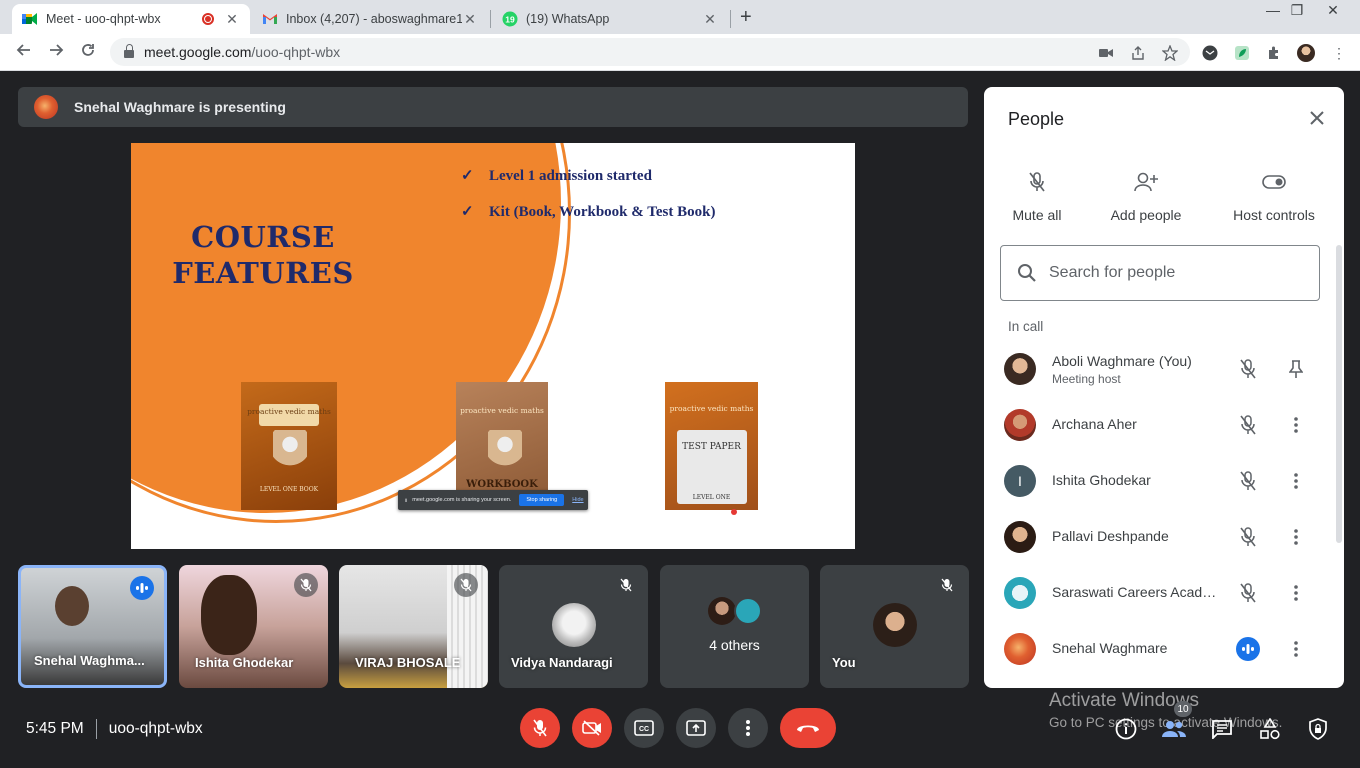  Describe the element at coordinates (1297, 10) in the screenshot. I see `restore-button: ❐` at that location.